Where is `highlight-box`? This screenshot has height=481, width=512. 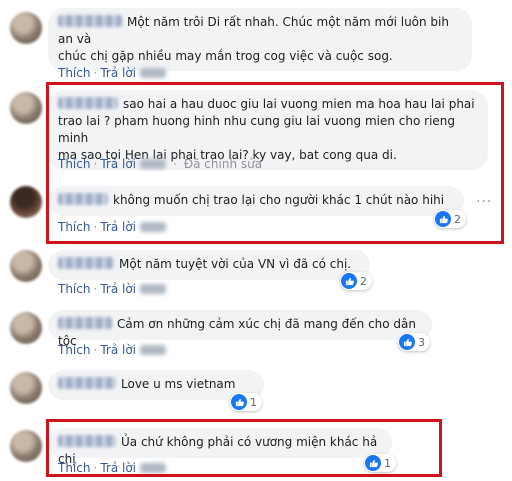
highlight-box is located at coordinates (244, 448).